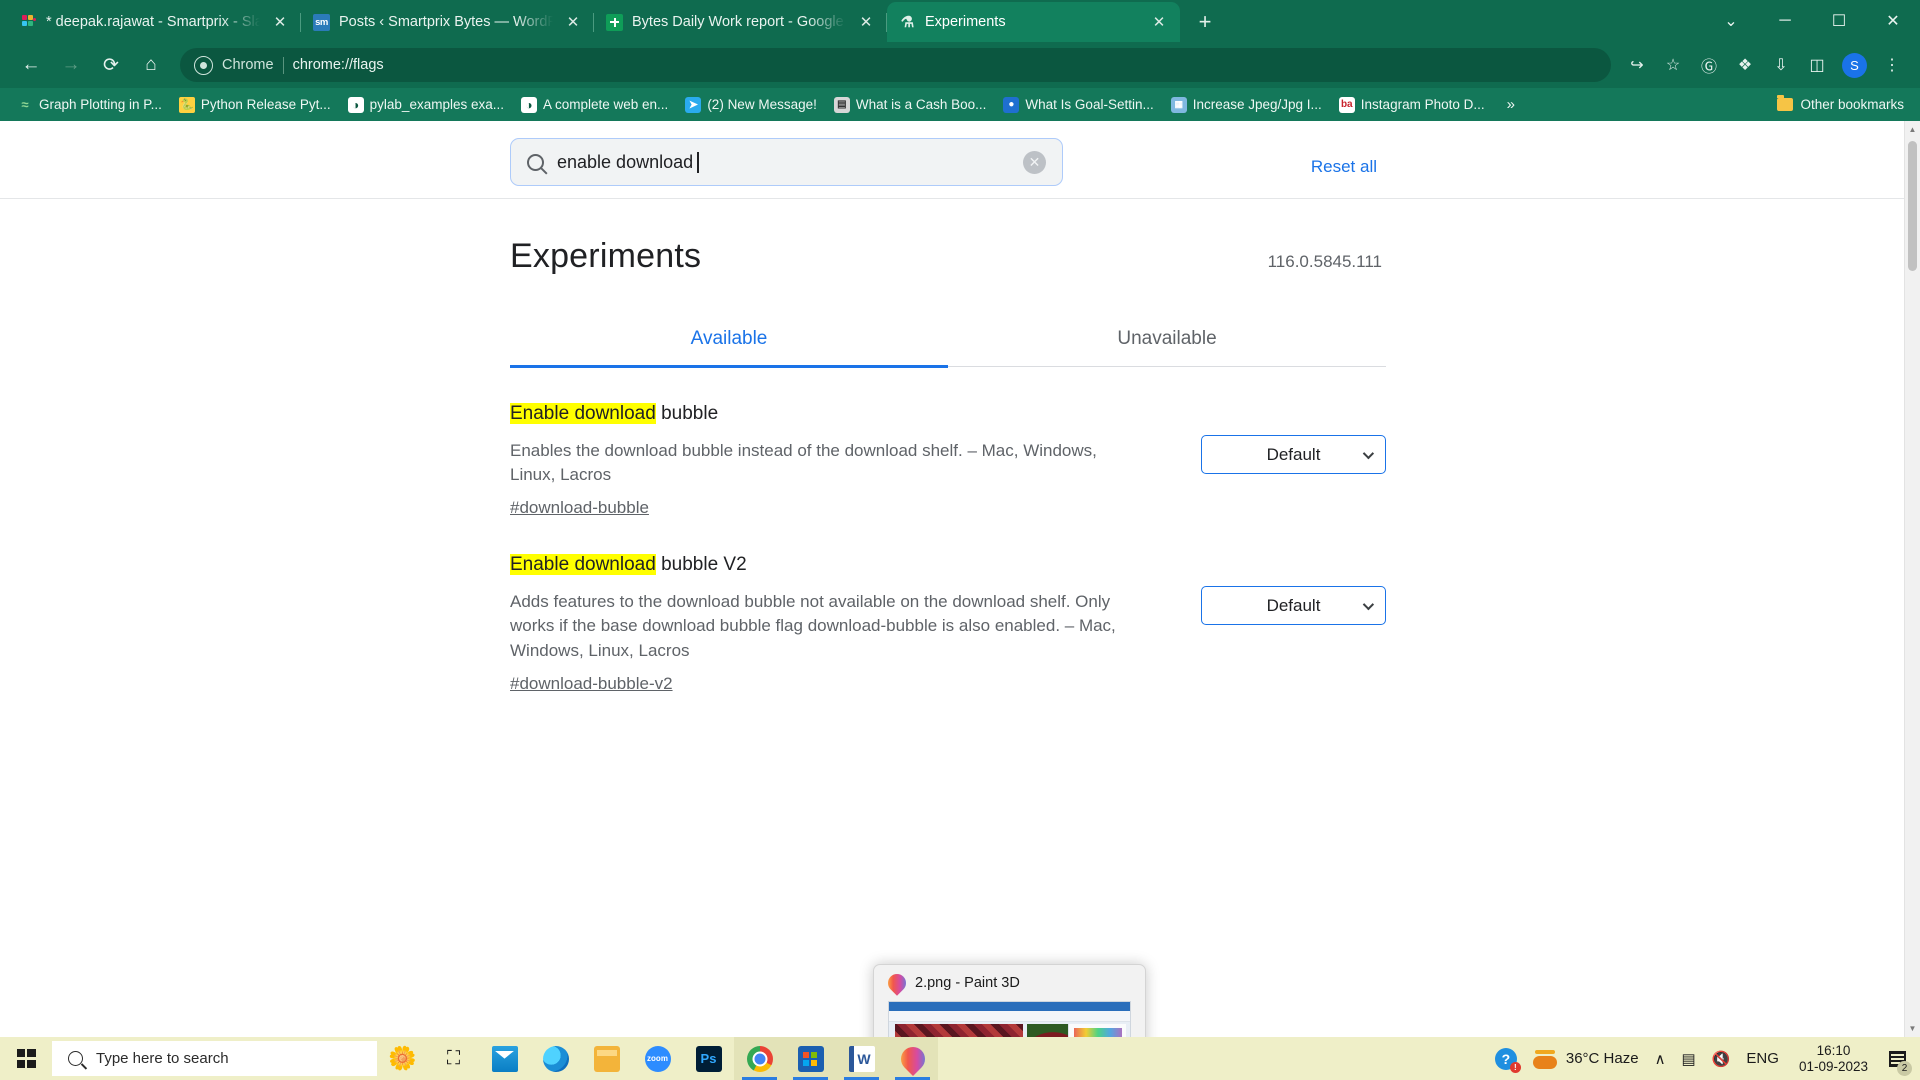  I want to click on taskbar-preview-popup: 2.png - Paint 3D, so click(1009, 1000).